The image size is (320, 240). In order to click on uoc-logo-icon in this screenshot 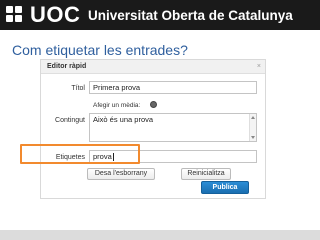, I will do `click(14, 14)`.